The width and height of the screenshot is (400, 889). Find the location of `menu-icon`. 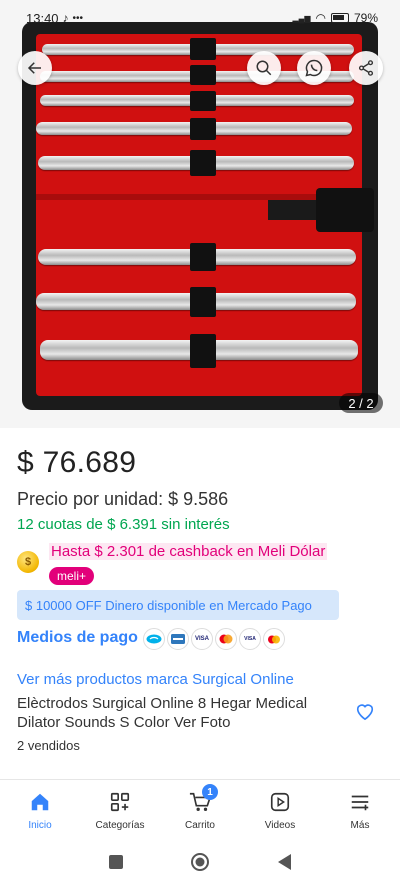

menu-icon is located at coordinates (360, 803).